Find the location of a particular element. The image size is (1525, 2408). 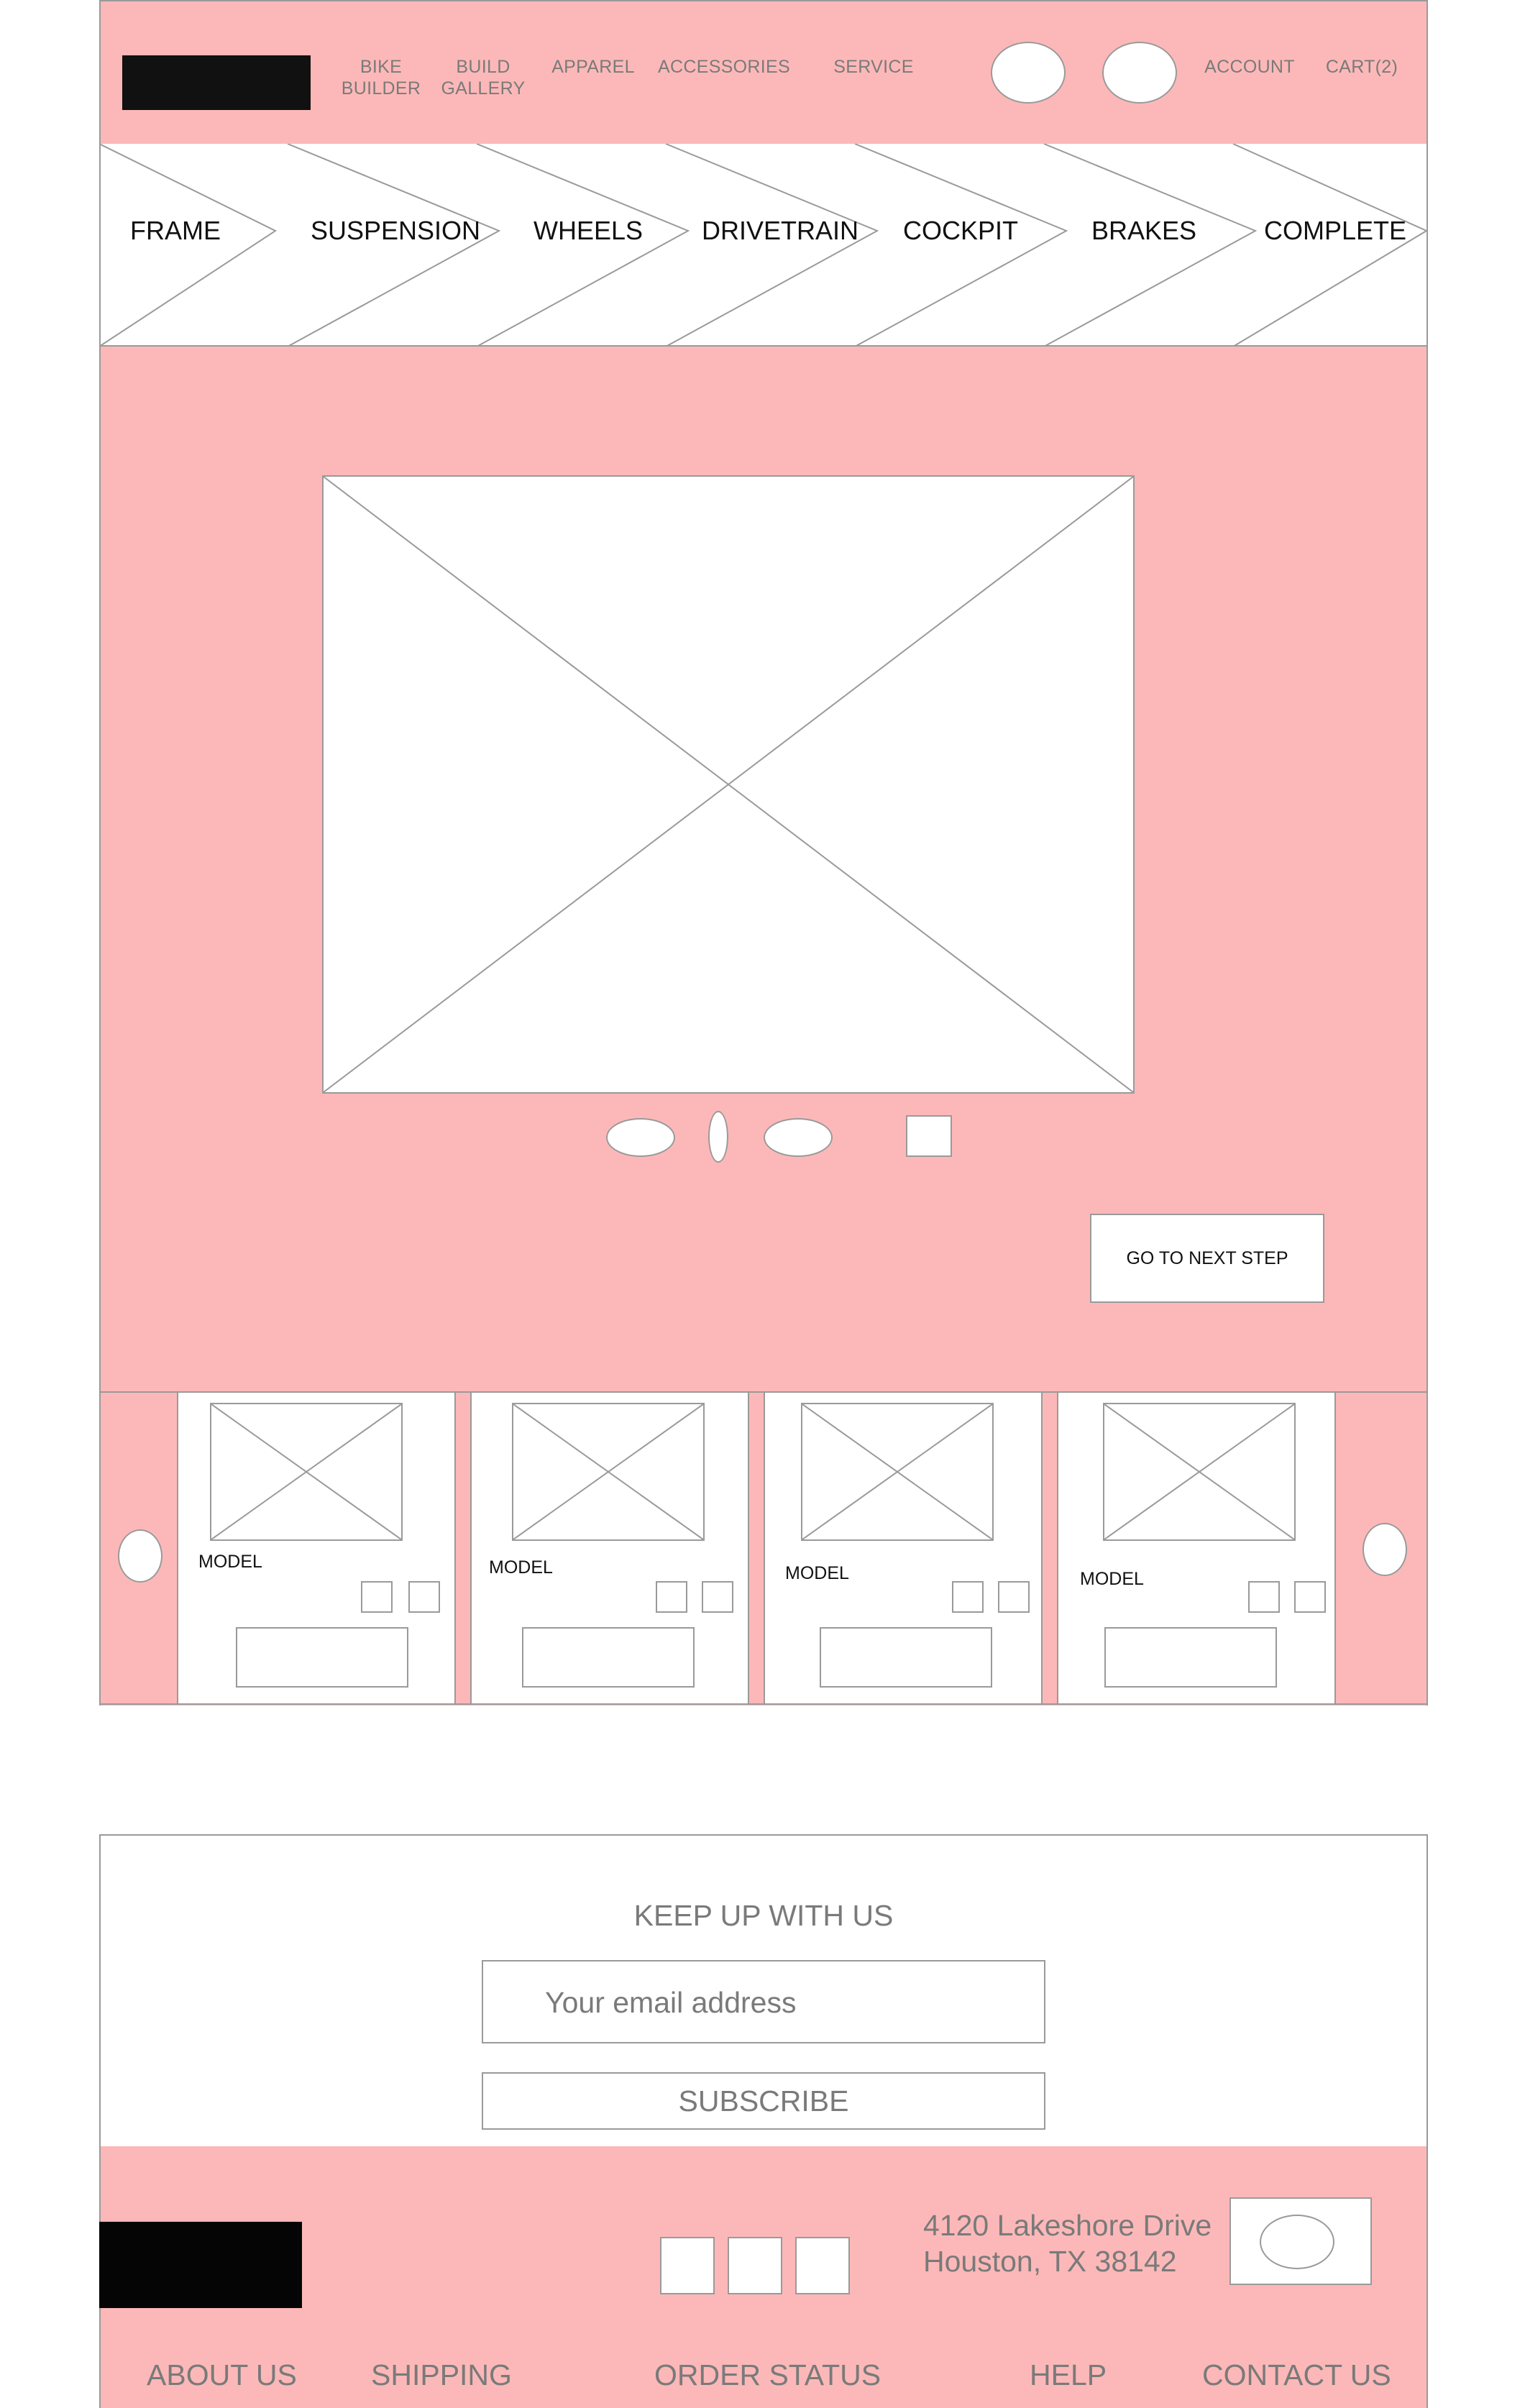

footer-address: 4120 Lakeshore Drive Houston, TX 38142 is located at coordinates (1067, 2243).